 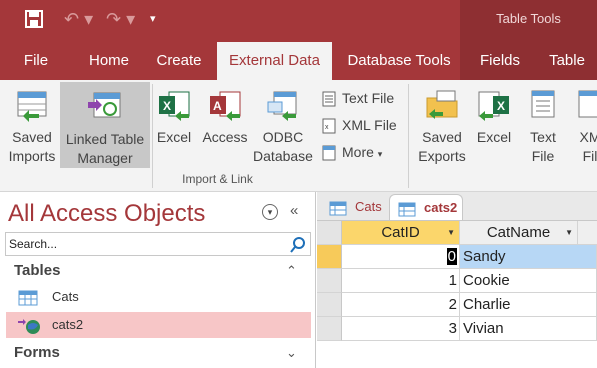 What do you see at coordinates (589, 156) in the screenshot?
I see `xml-export-line2: Fil` at bounding box center [589, 156].